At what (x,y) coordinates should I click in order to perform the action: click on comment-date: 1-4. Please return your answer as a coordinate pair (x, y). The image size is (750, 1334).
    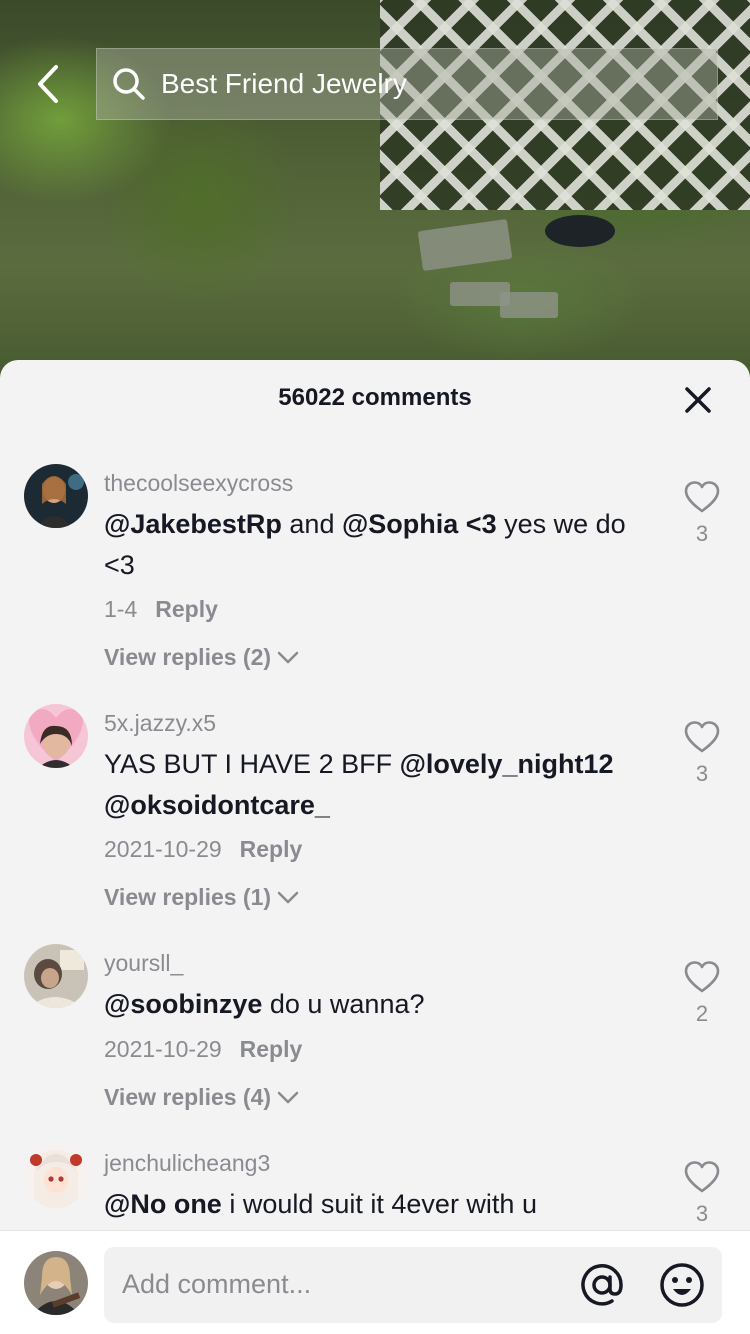
    Looking at the image, I should click on (121, 609).